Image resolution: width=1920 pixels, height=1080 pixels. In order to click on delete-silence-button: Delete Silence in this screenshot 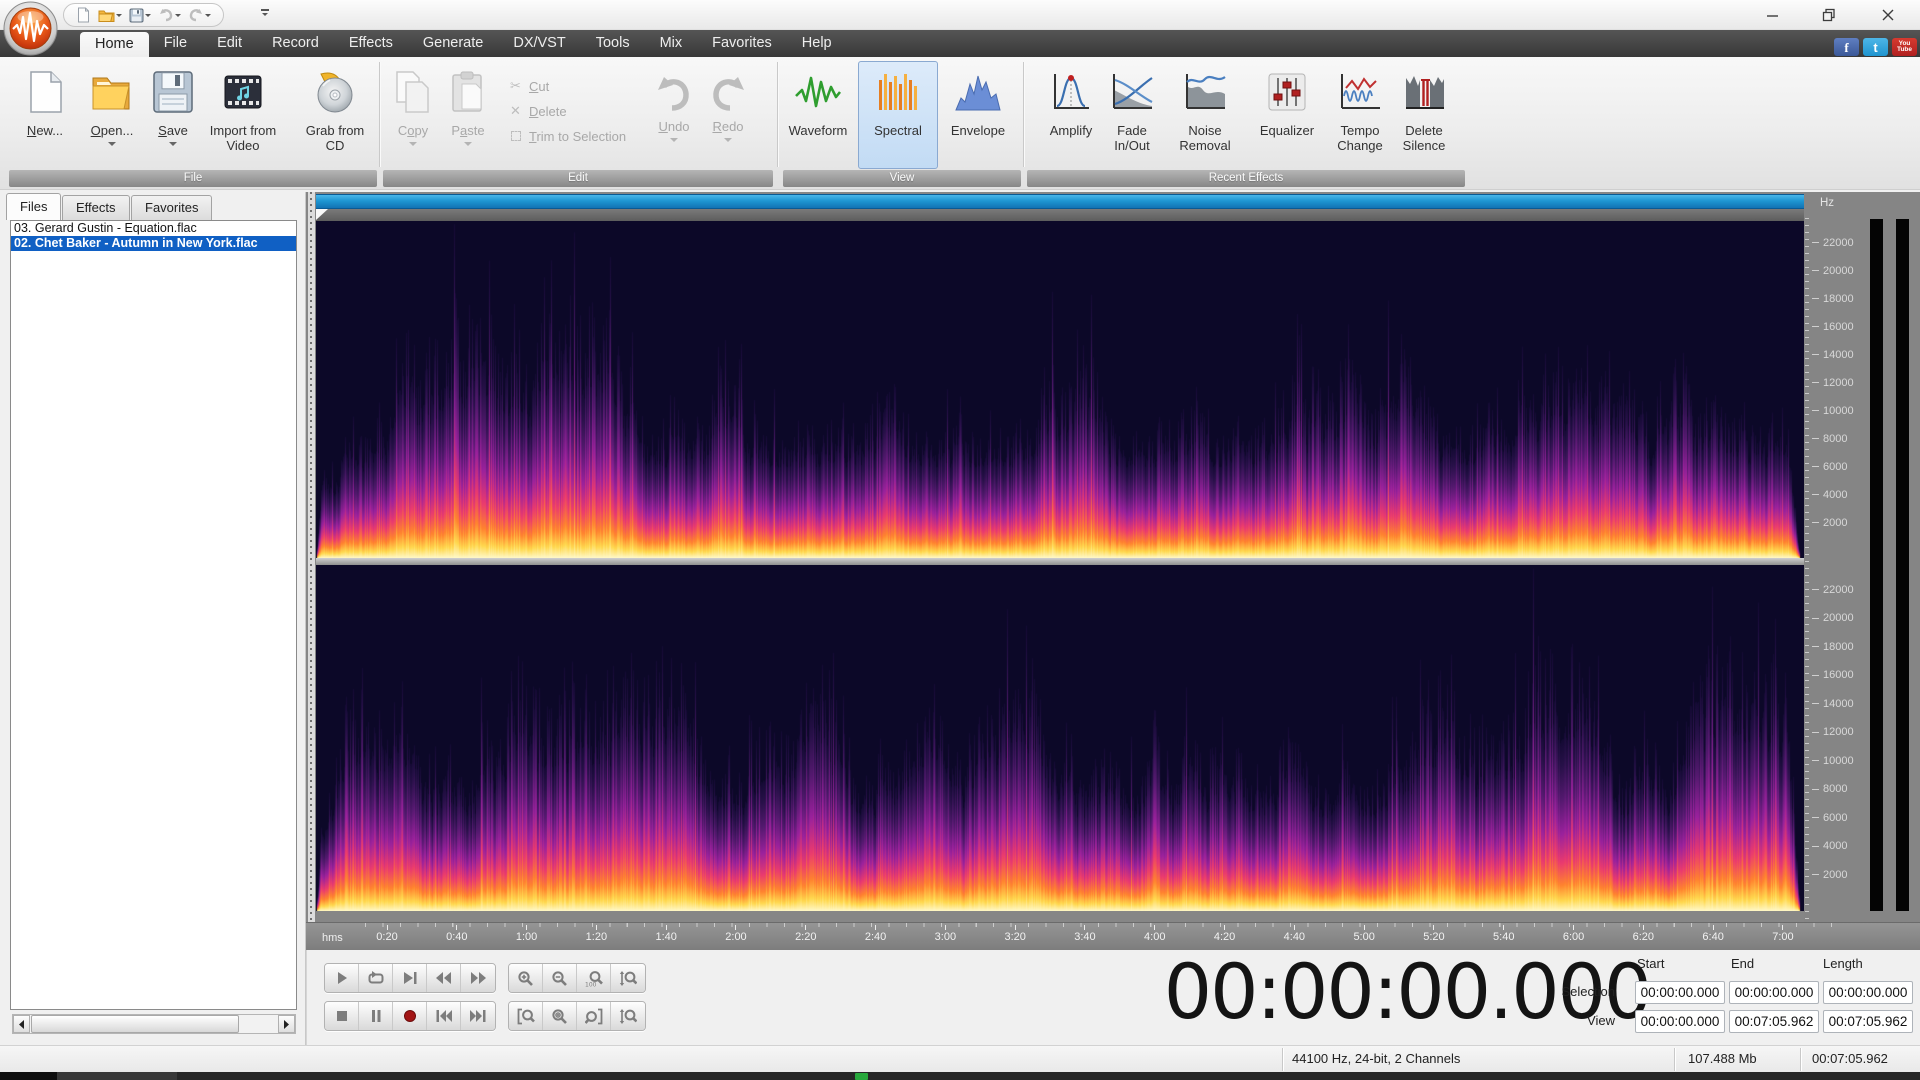, I will do `click(1424, 114)`.